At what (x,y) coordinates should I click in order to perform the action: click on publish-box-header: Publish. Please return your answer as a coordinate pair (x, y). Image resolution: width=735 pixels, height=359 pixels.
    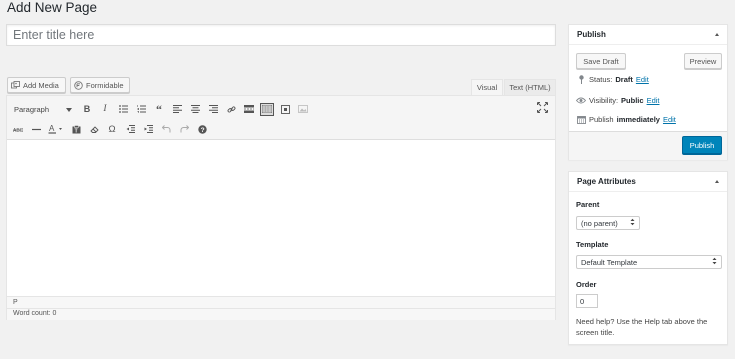
    Looking at the image, I should click on (648, 35).